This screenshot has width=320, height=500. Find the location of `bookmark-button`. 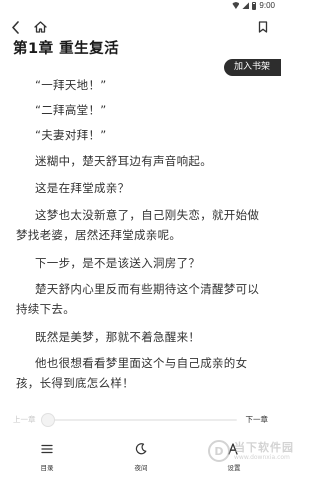

bookmark-button is located at coordinates (263, 27).